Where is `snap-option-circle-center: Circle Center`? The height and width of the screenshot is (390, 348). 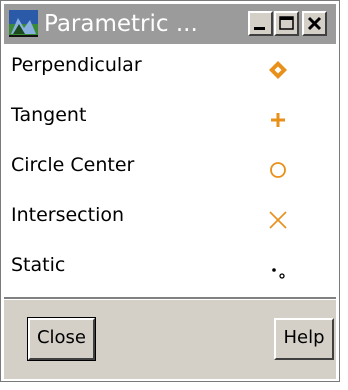 snap-option-circle-center: Circle Center is located at coordinates (170, 170).